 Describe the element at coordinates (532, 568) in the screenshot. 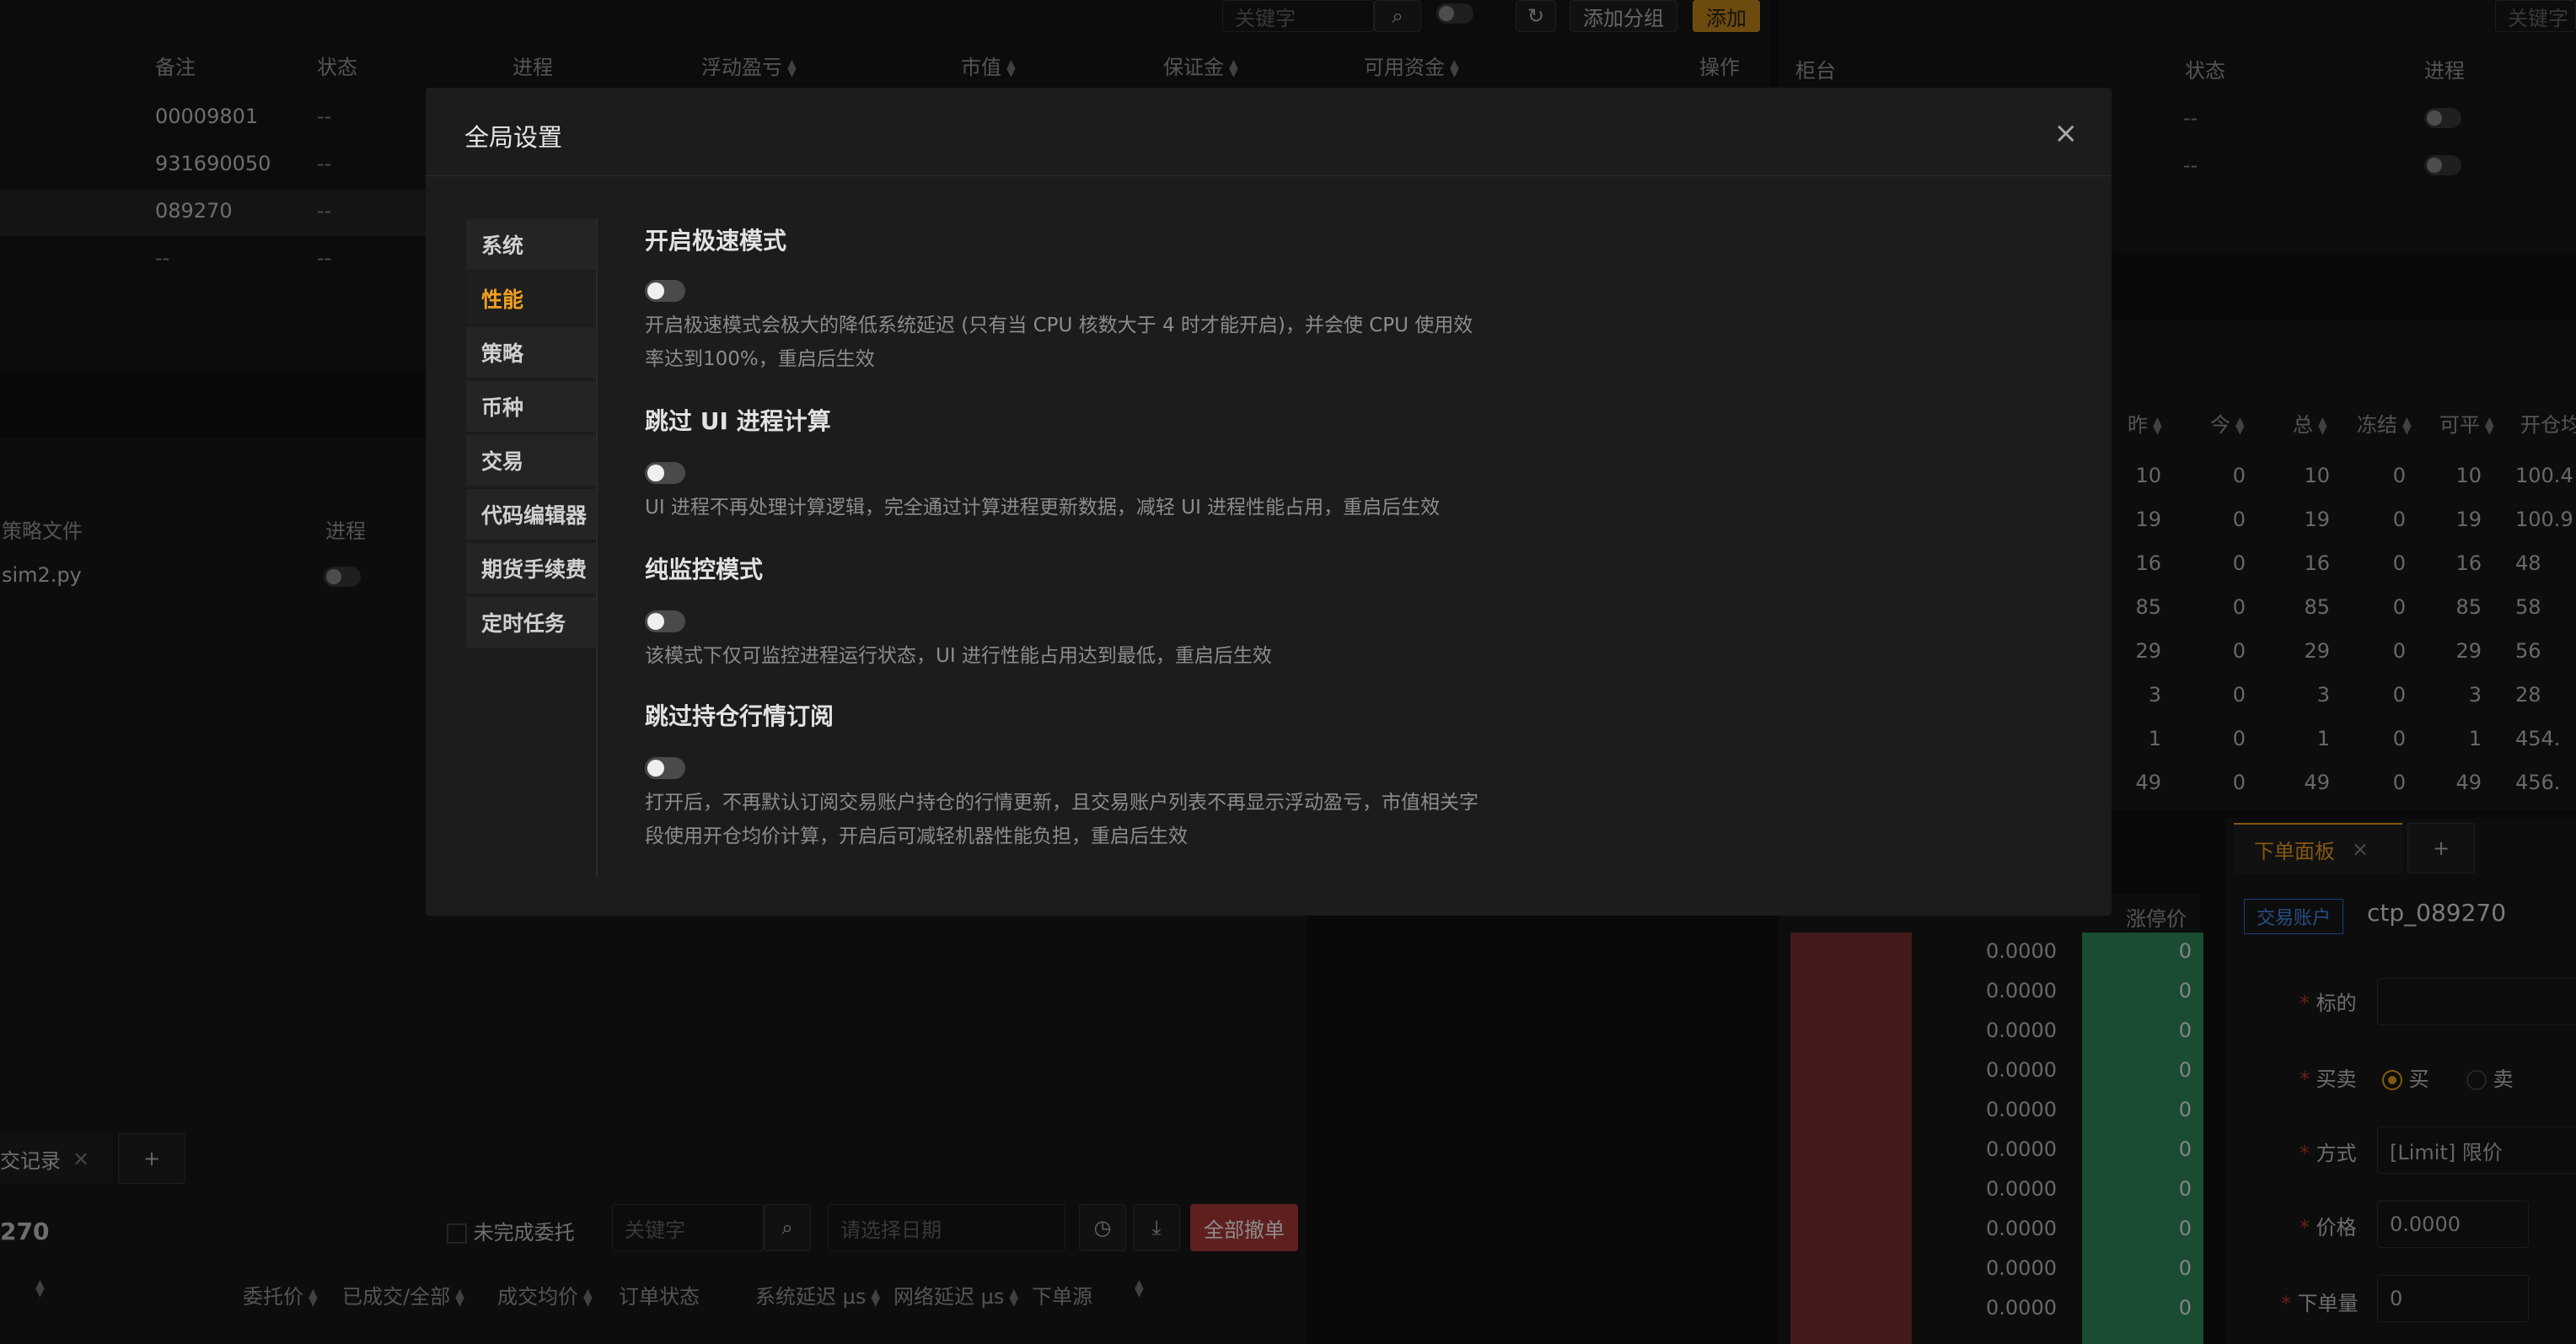

I see `nav-item-futures-fees: 期货手续费` at that location.